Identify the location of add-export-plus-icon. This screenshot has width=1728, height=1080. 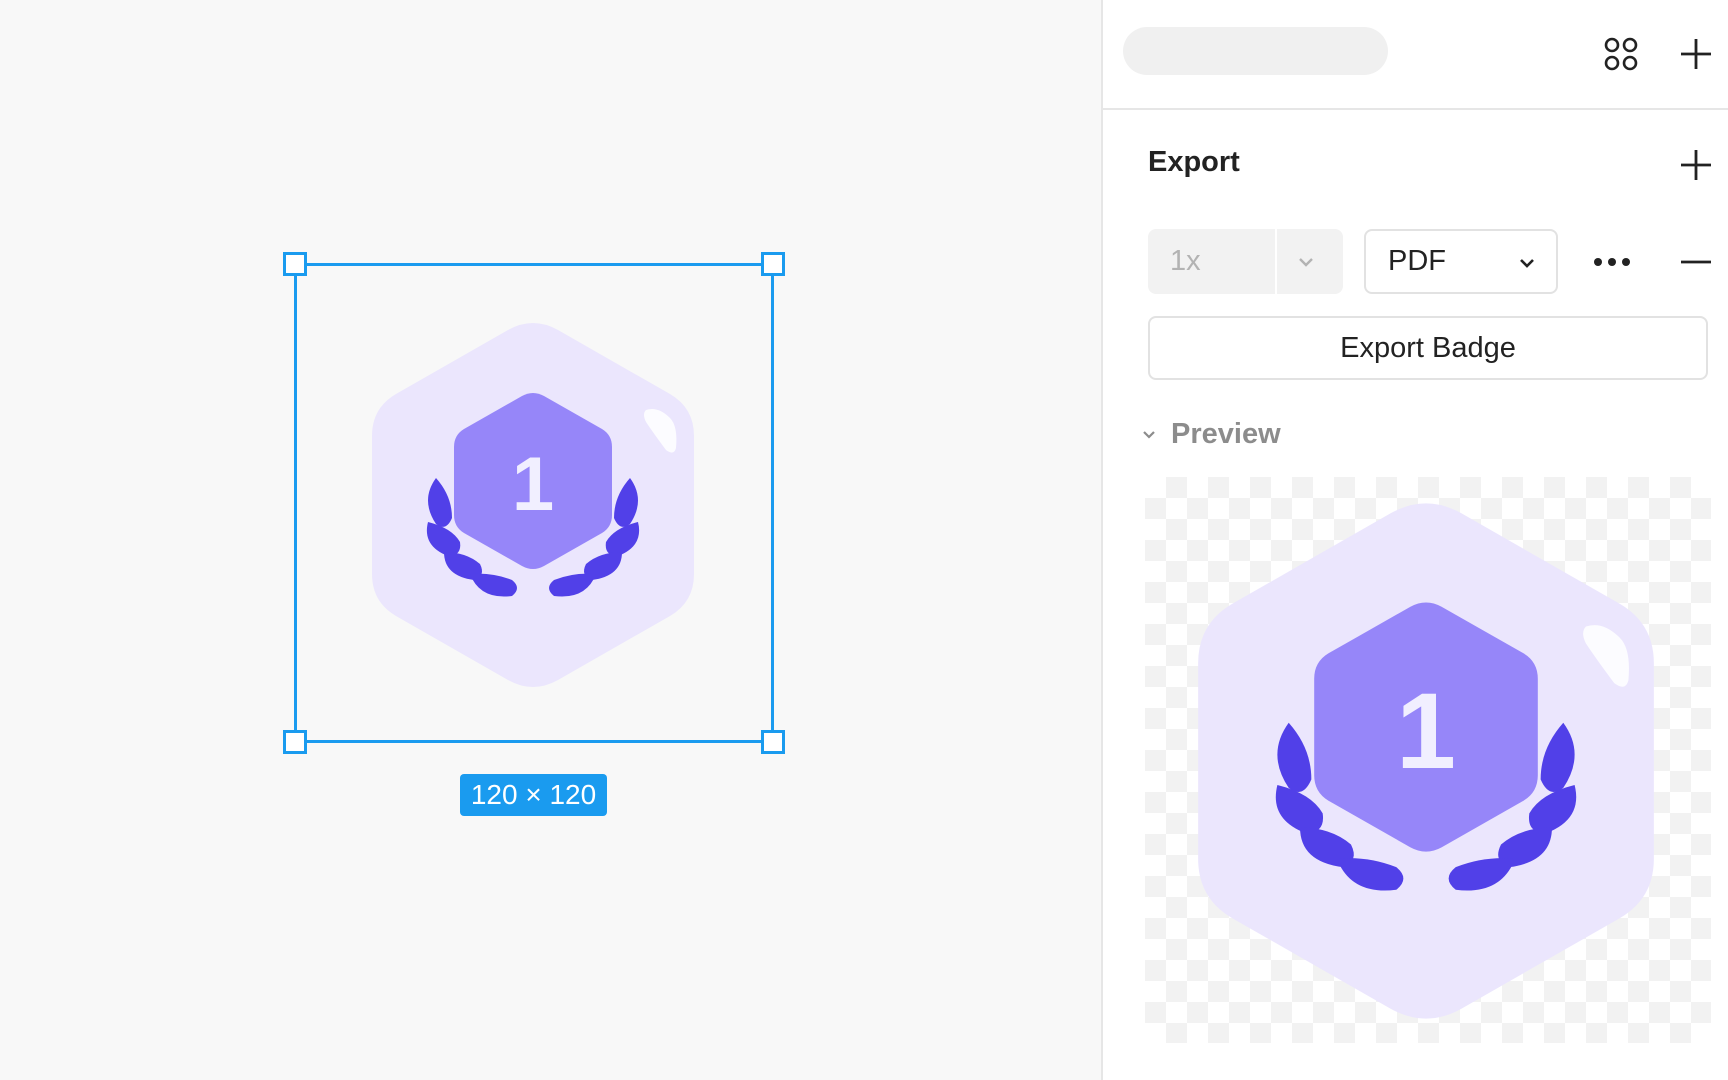
(1696, 165).